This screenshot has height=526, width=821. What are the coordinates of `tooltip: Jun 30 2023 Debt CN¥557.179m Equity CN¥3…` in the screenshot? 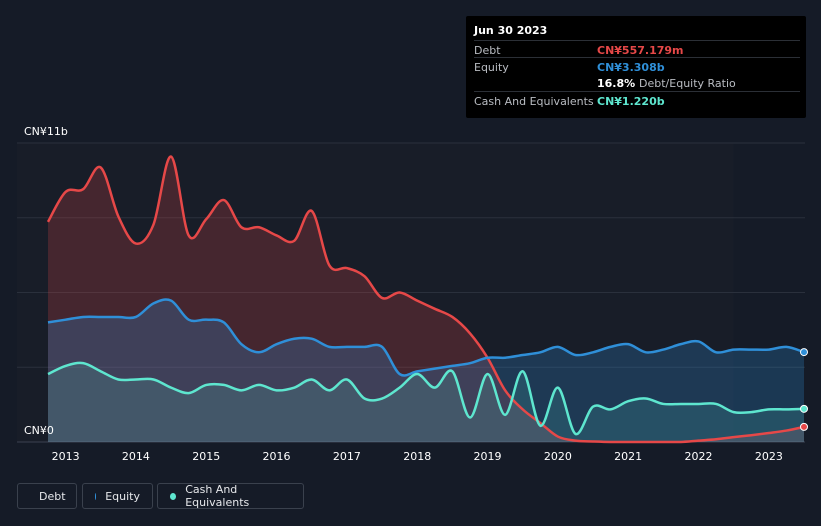 It's located at (636, 67).